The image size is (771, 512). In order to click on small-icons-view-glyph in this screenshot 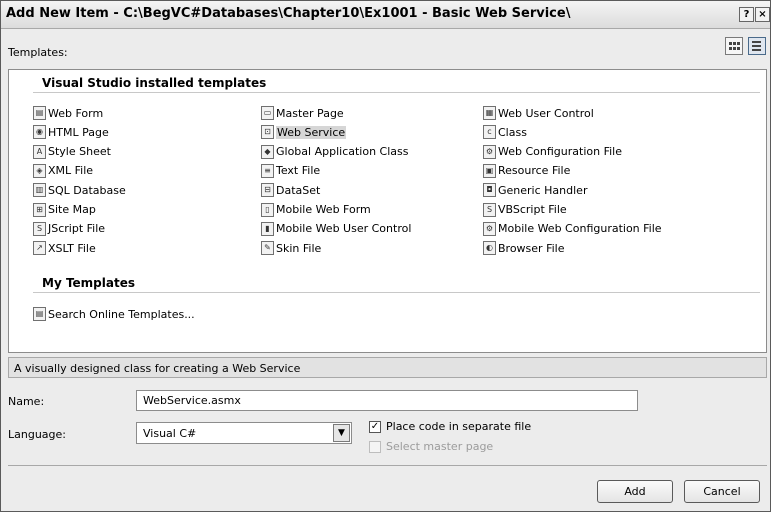, I will do `click(756, 46)`.